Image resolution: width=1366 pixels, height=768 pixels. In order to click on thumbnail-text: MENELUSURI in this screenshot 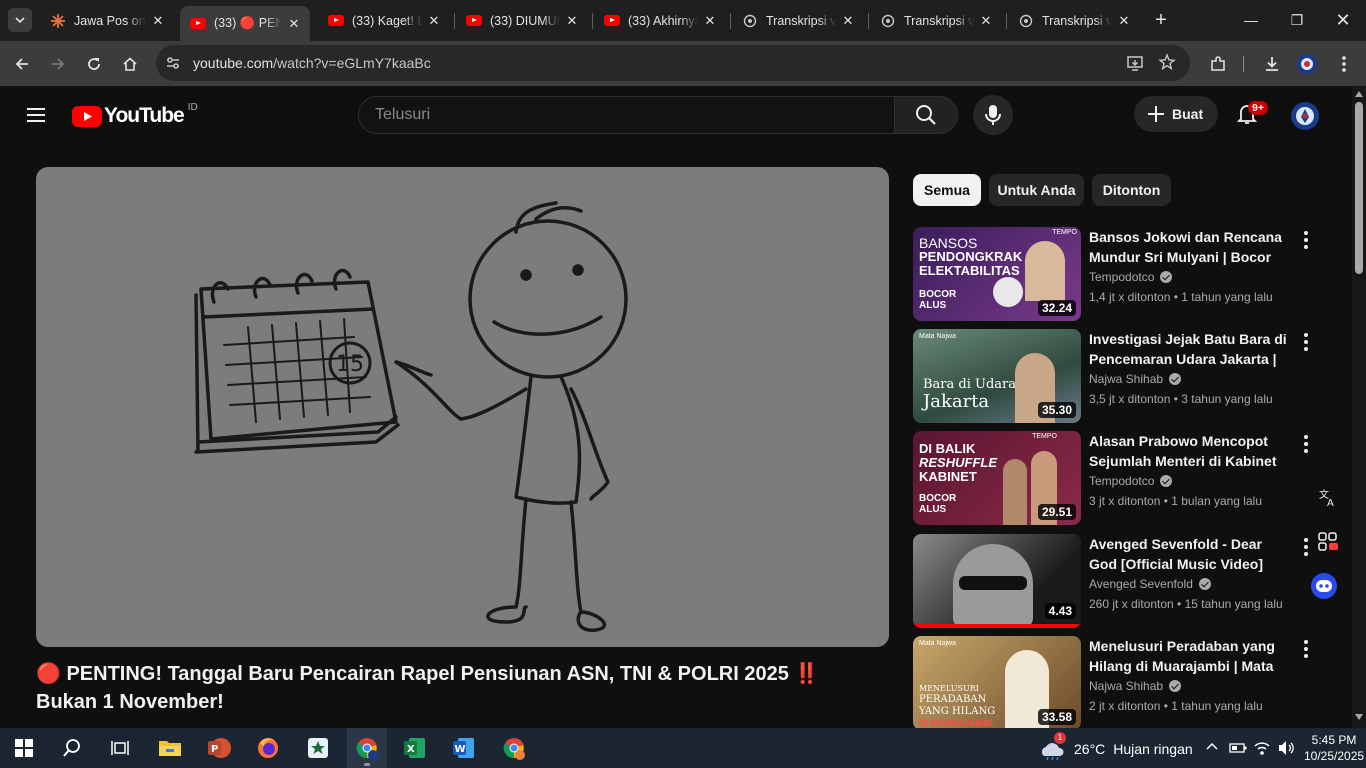, I will do `click(949, 688)`.